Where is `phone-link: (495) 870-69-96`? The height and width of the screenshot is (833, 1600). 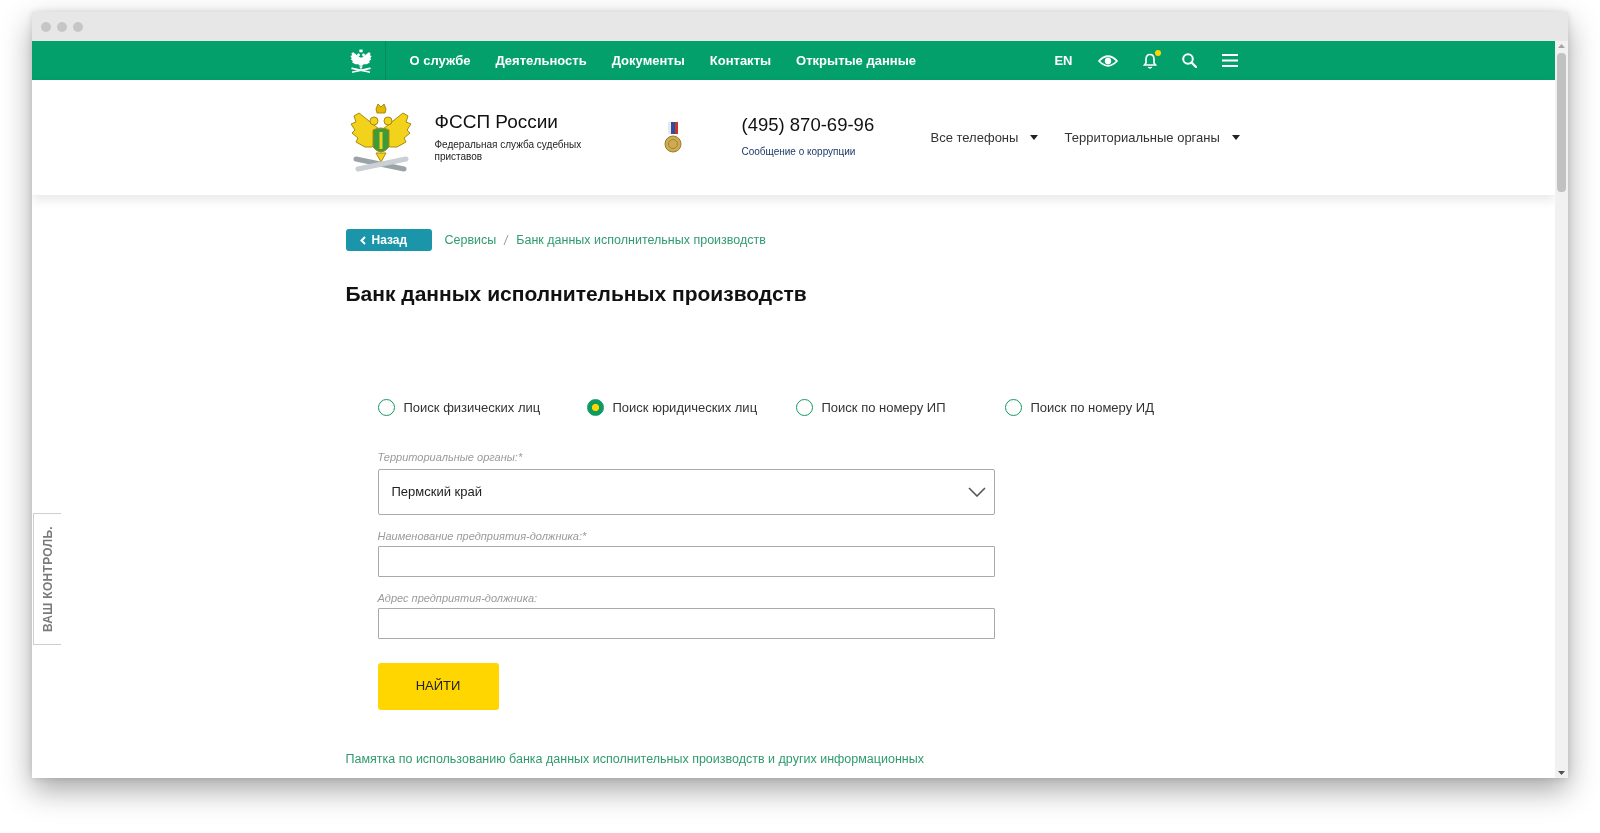
phone-link: (495) 870-69-96 is located at coordinates (808, 124).